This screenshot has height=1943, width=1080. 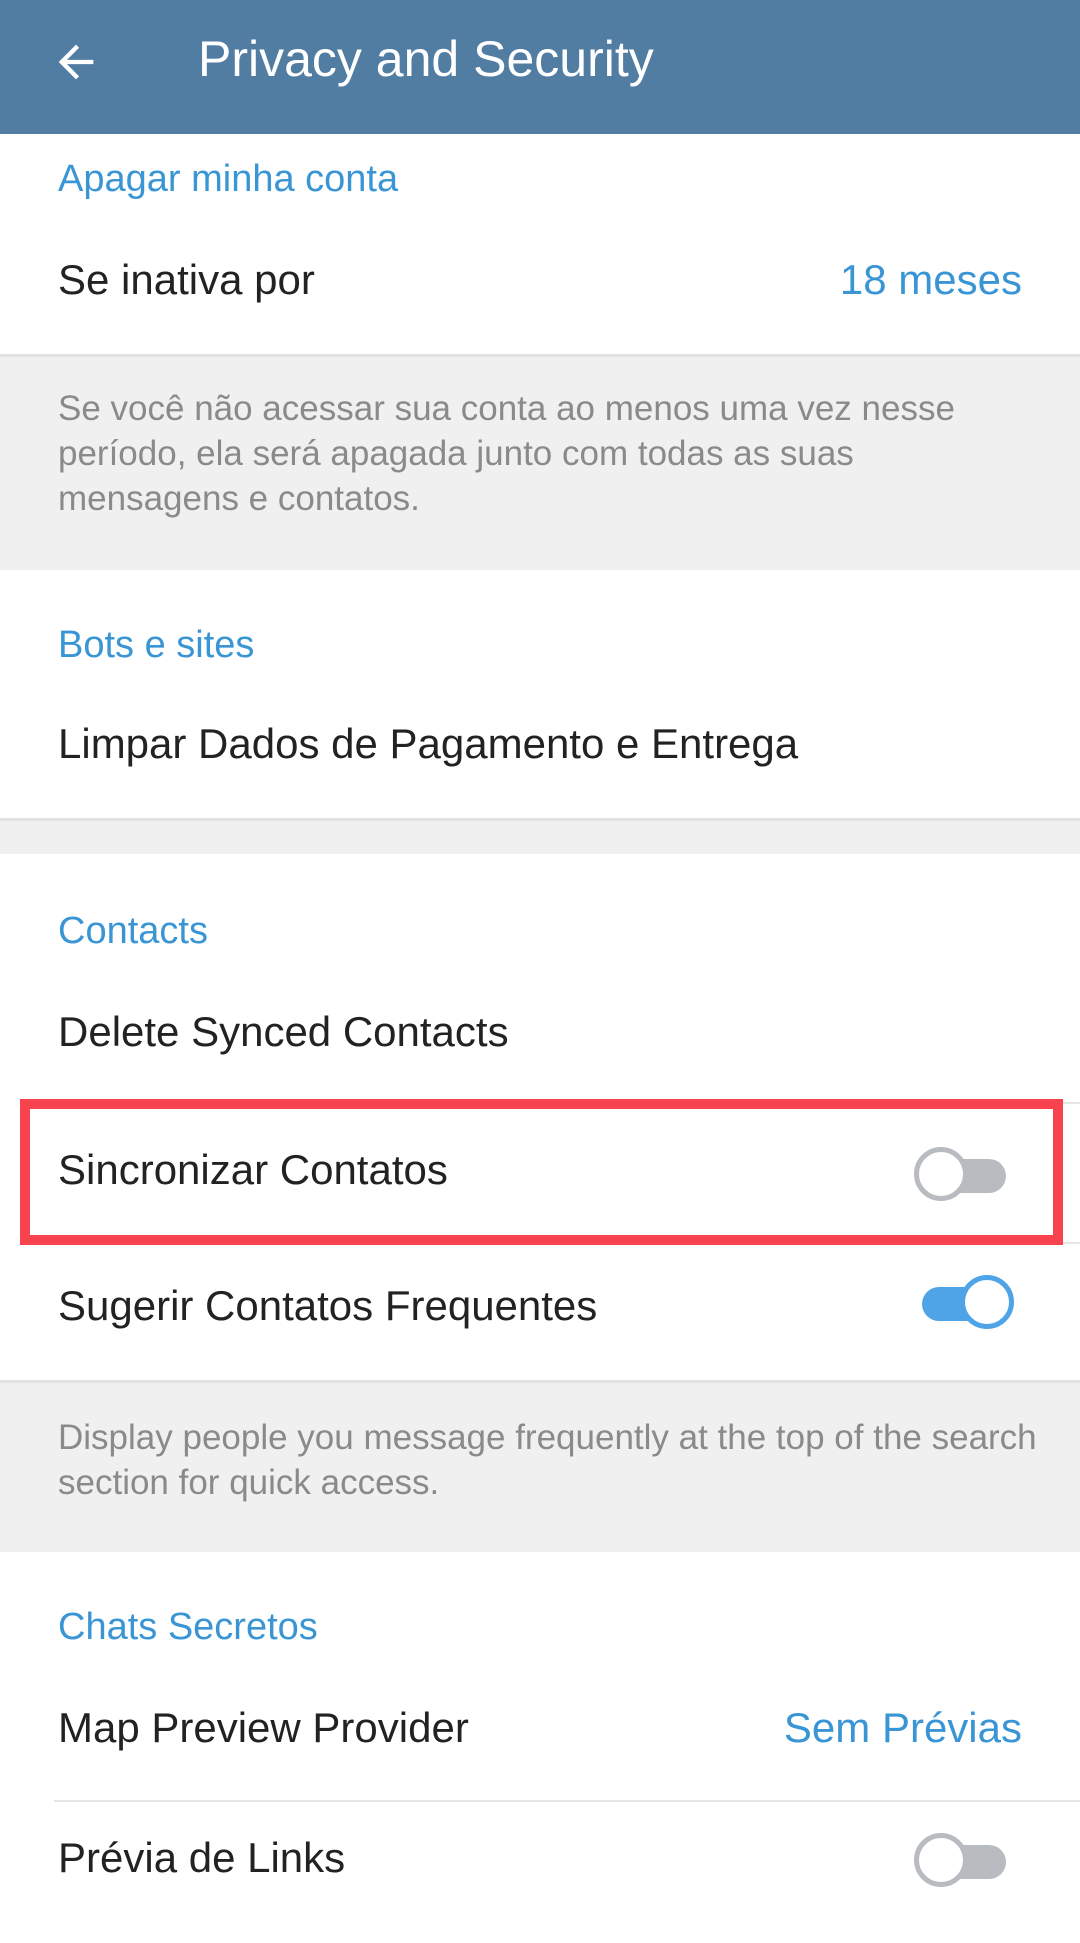 I want to click on inactive-period-value: 18 meses, so click(x=930, y=279).